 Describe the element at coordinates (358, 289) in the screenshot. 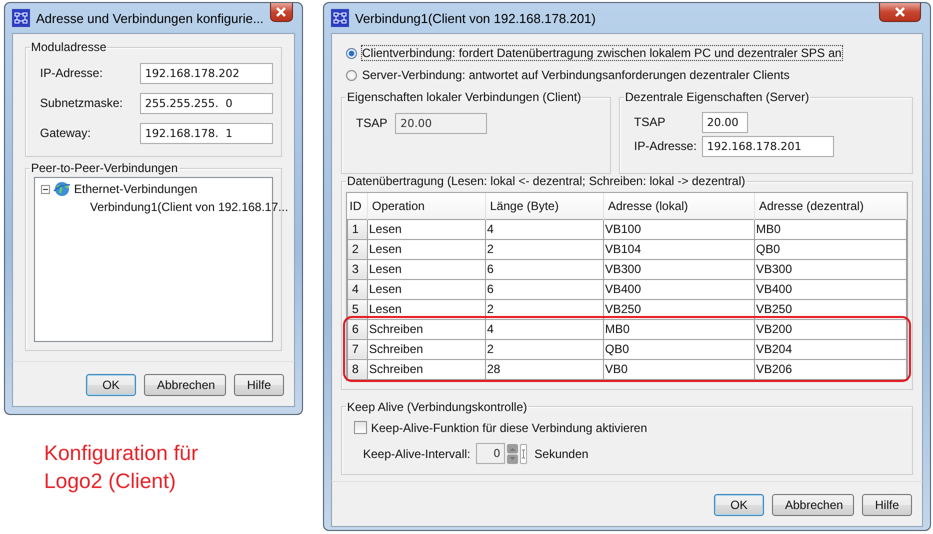

I see `row-header: 4` at that location.